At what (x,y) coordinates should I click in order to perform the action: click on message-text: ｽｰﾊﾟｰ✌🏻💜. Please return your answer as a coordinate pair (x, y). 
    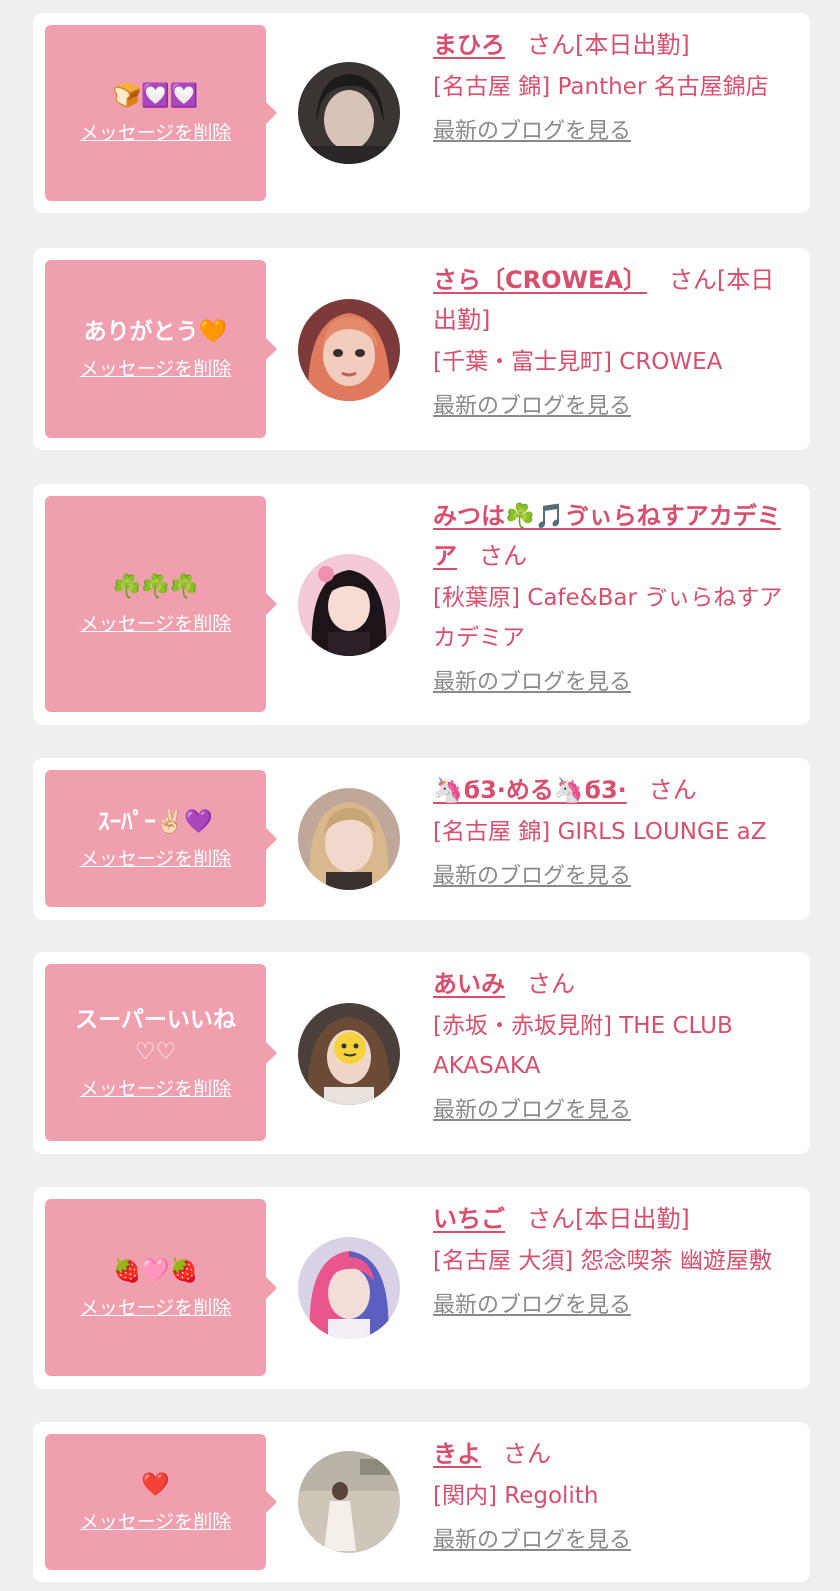
    Looking at the image, I should click on (155, 821).